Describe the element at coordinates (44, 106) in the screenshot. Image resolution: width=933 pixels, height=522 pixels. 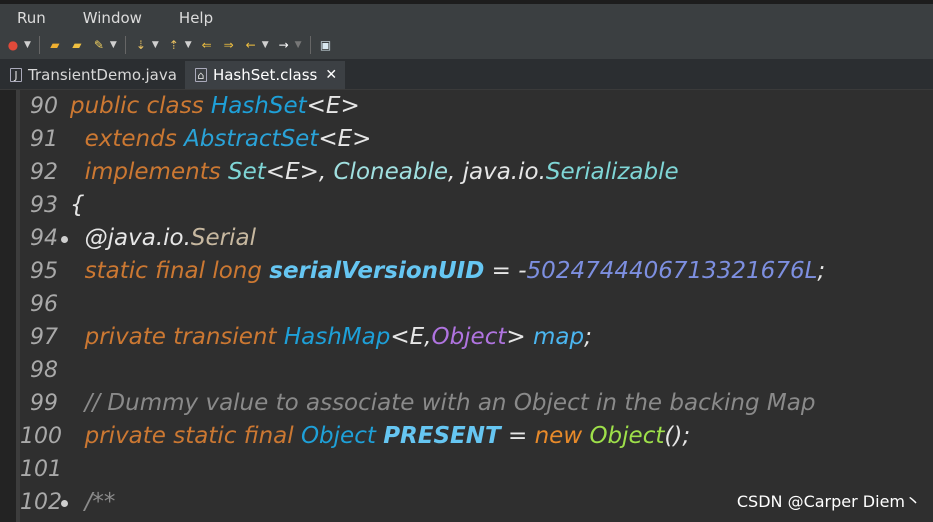
I see `line-number: 90` at that location.